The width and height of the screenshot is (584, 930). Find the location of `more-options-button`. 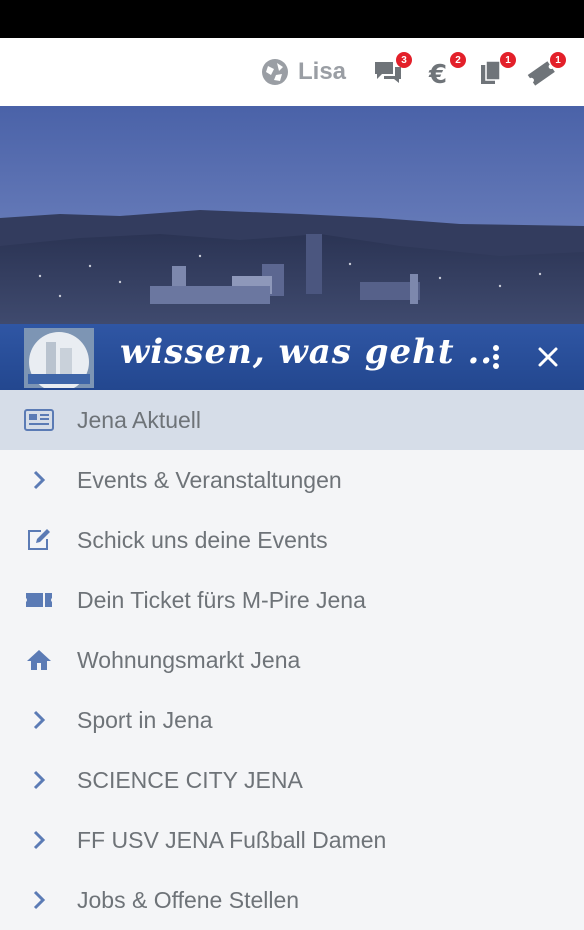

more-options-button is located at coordinates (496, 357).